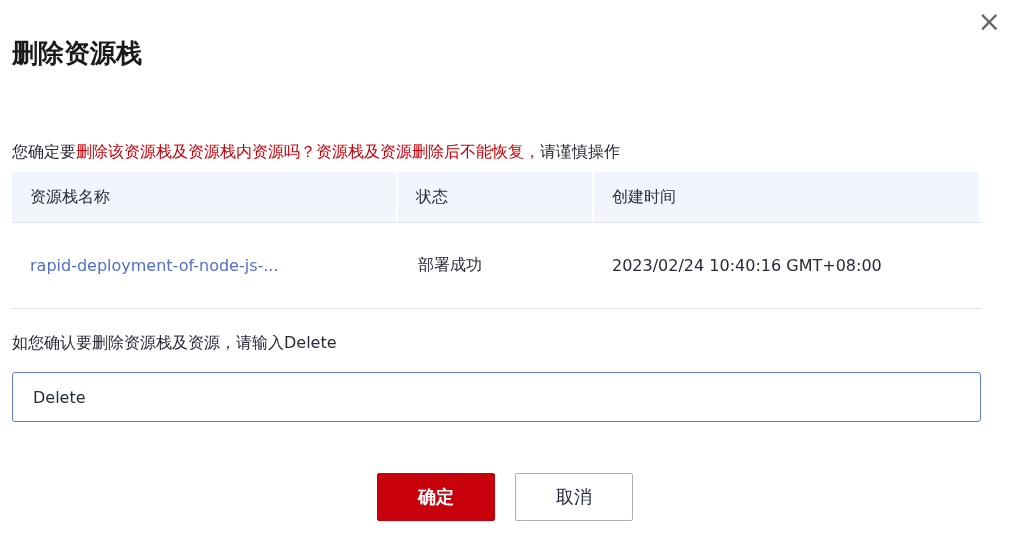  I want to click on column-header: 创建时间, so click(787, 197).